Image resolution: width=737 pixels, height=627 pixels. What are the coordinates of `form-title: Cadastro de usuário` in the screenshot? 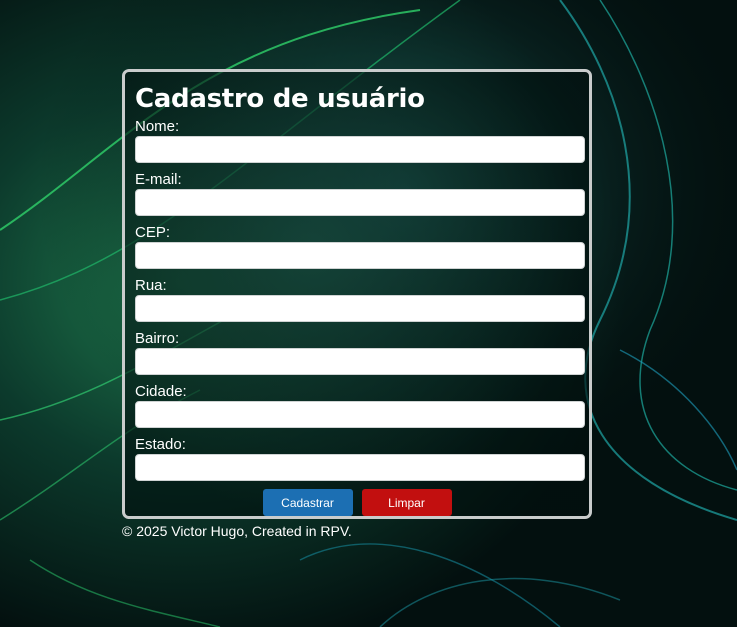 It's located at (280, 99).